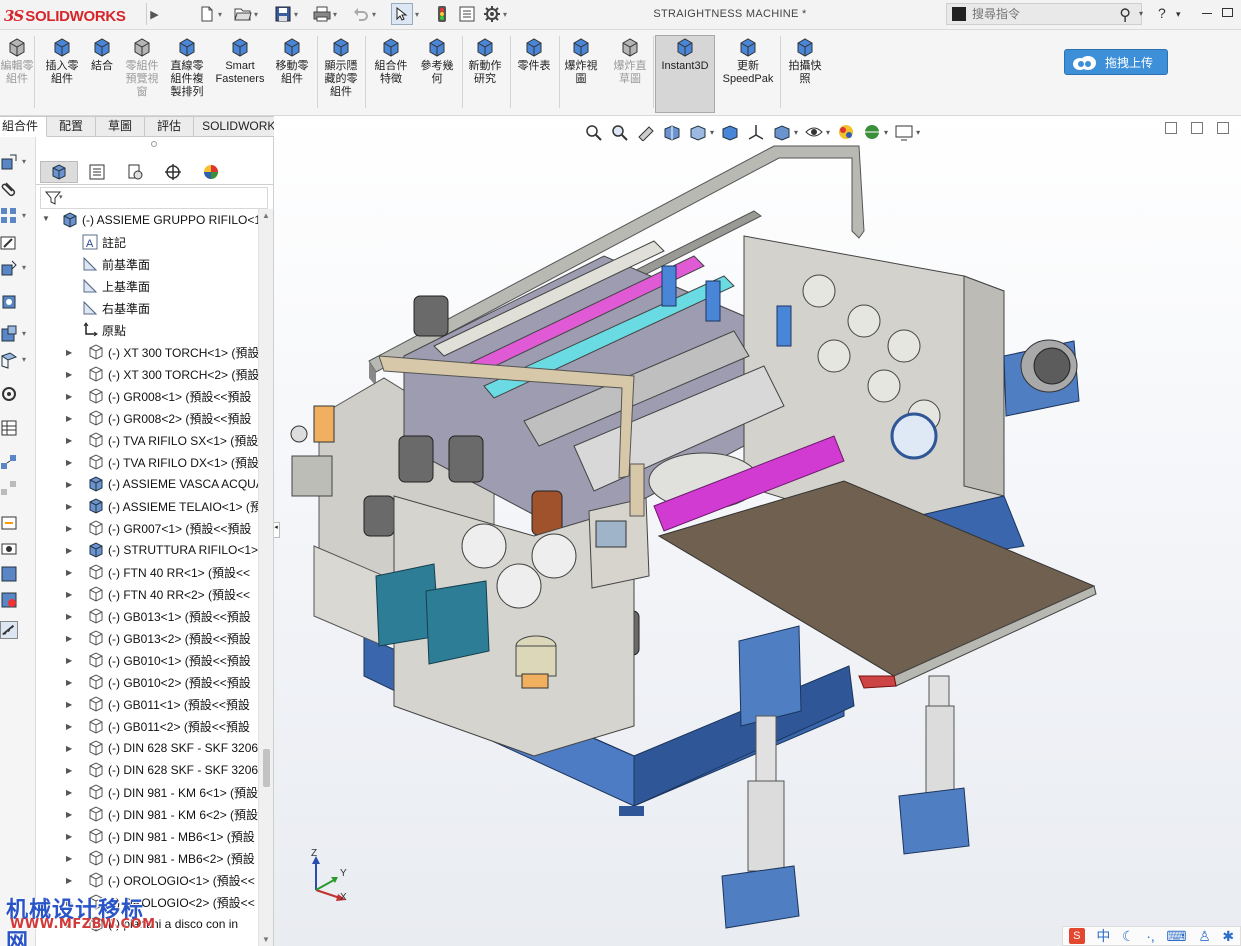 This screenshot has width=1241, height=946. I want to click on edit-component-button: 編輯零 組件, so click(18, 61).